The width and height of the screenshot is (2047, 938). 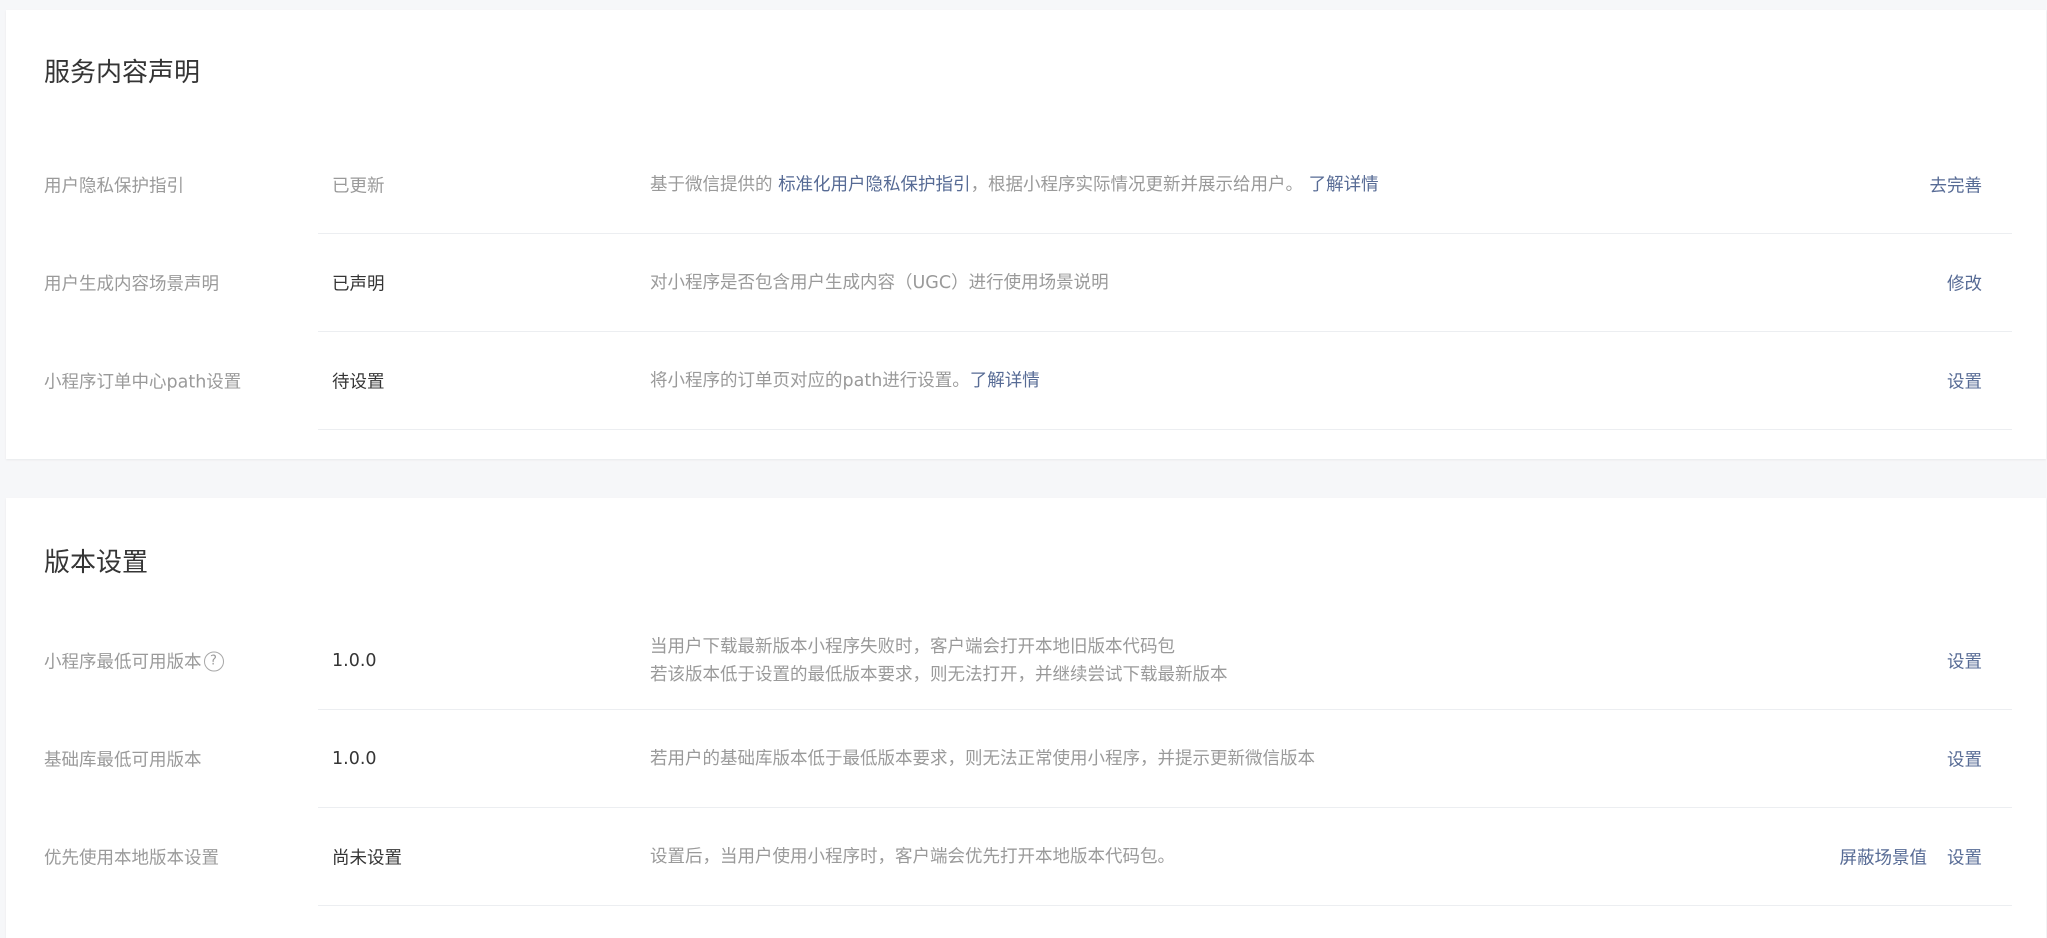 I want to click on status-value: 已声明, so click(x=358, y=284).